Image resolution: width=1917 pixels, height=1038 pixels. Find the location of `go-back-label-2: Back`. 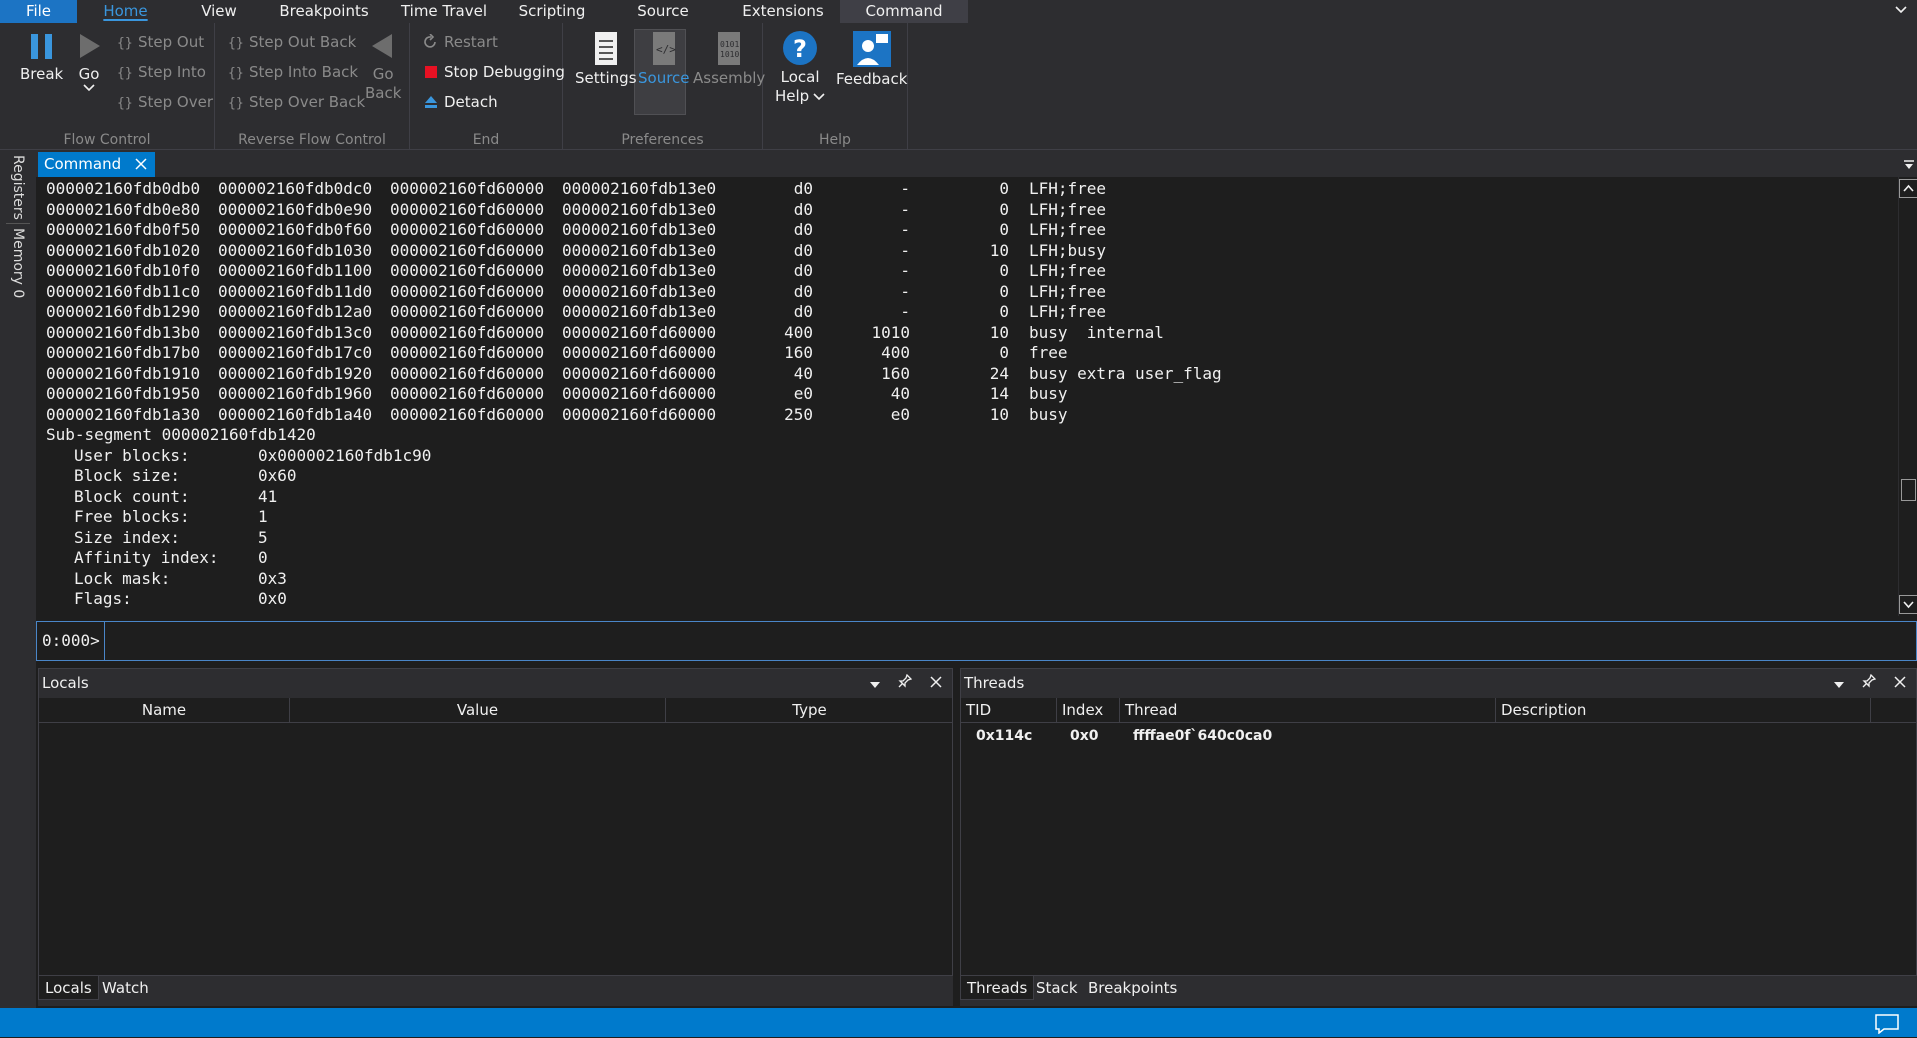

go-back-label-2: Back is located at coordinates (383, 93).